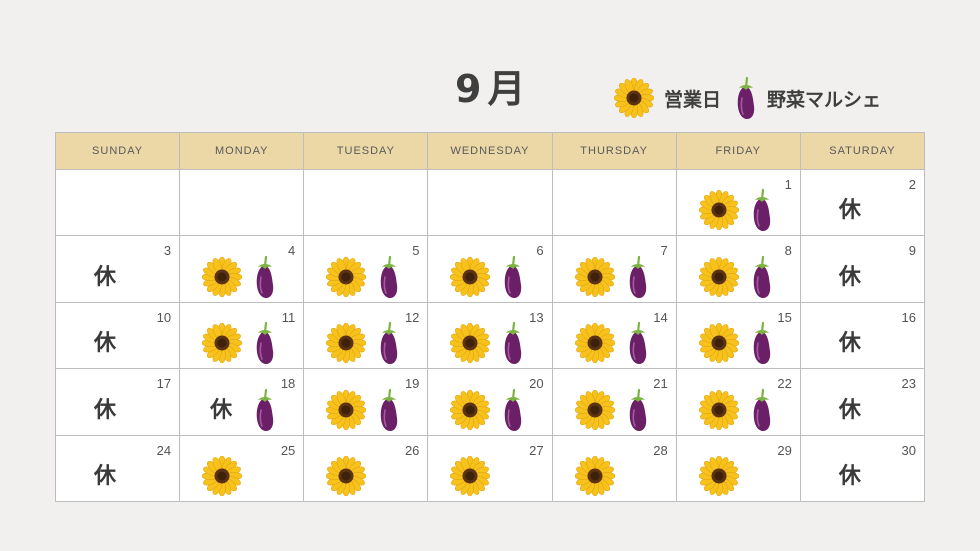 The height and width of the screenshot is (551, 980). I want to click on day-cell-4: 4, so click(242, 269).